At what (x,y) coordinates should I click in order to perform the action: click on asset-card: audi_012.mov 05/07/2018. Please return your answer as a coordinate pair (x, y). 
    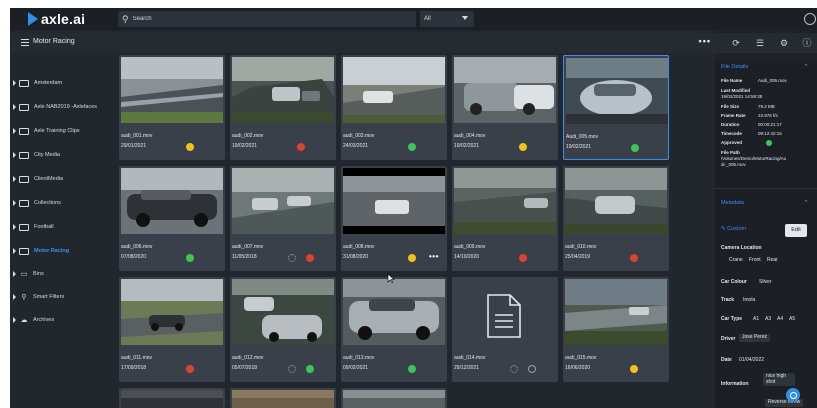
    Looking at the image, I should click on (283, 329).